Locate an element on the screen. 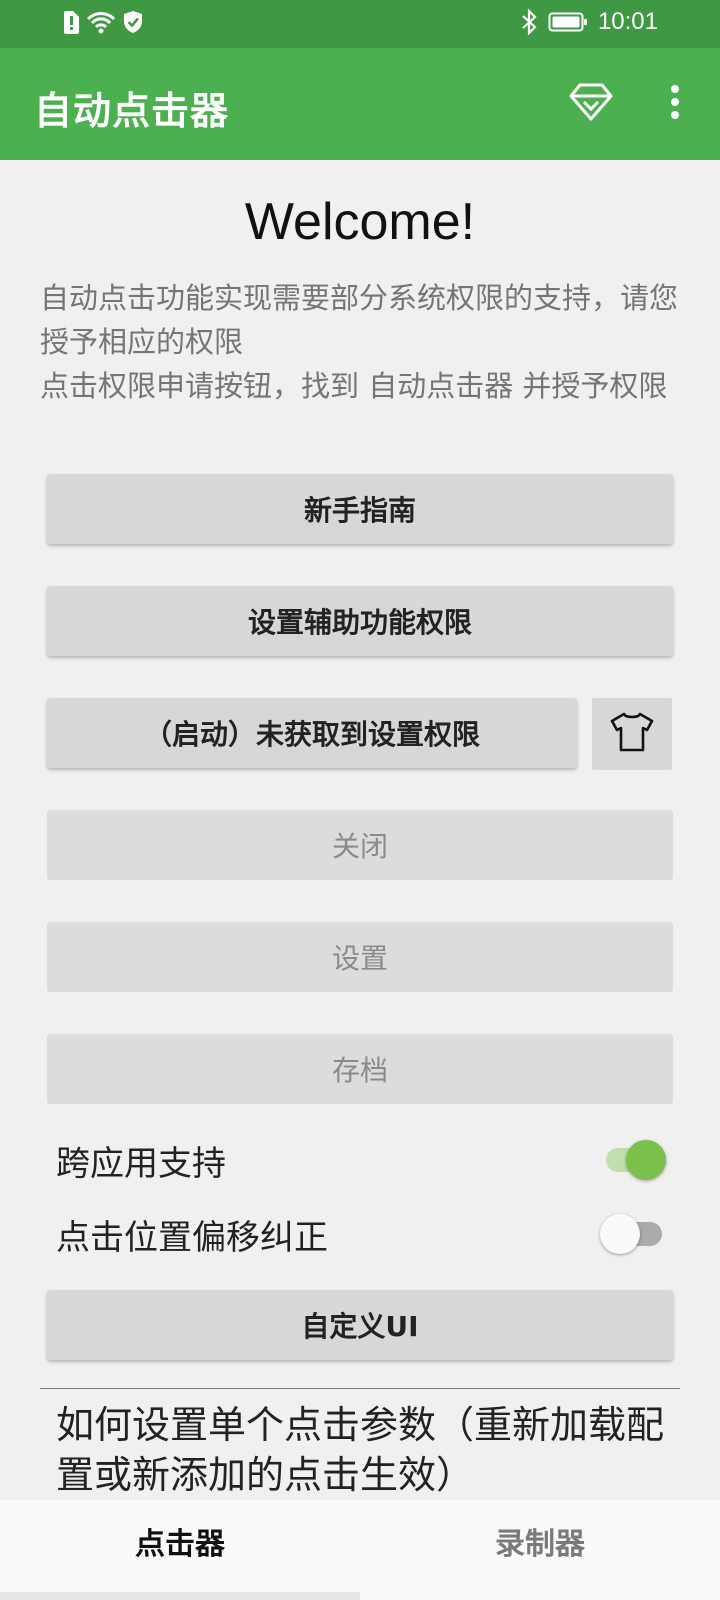 Image resolution: width=720 pixels, height=1600 pixels. intro-line: 点击权限申请按钮，找到 自动点击器 并授予权限 is located at coordinates (354, 386).